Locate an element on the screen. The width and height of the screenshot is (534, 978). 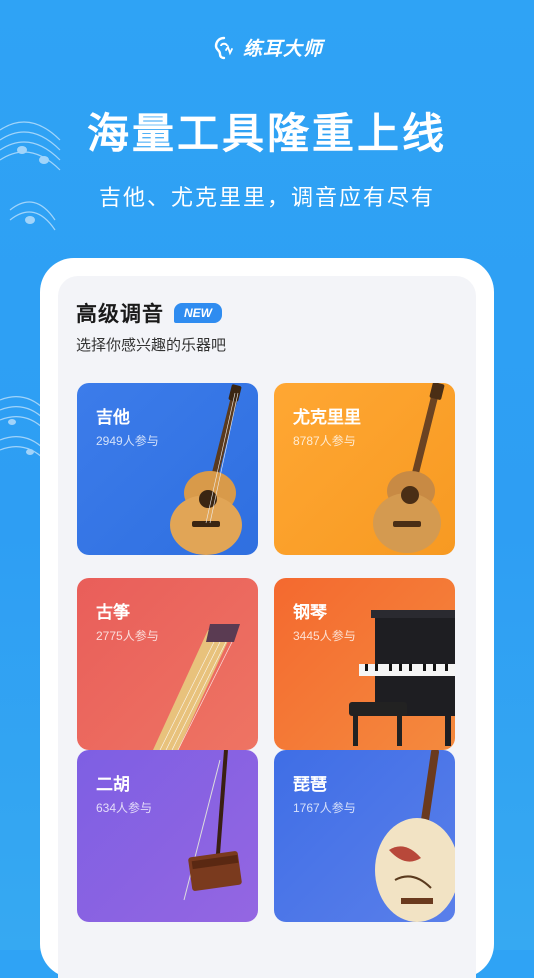
instrument-card-guzheng: 古筝 2775人参与 is located at coordinates (167, 664).